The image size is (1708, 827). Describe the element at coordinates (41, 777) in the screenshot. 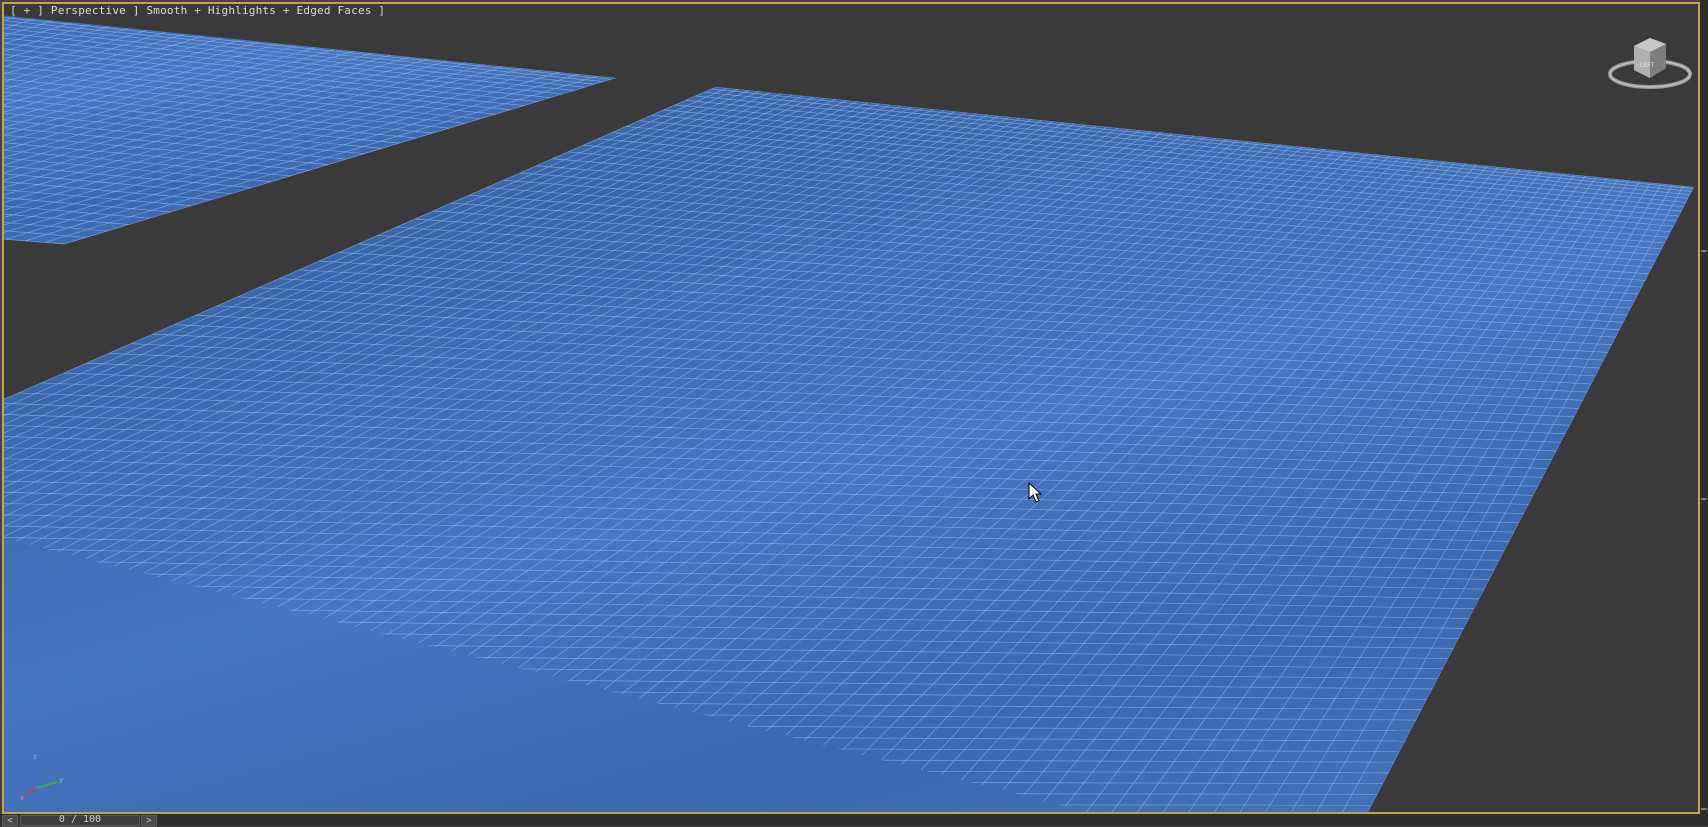

I see `axis-tripod-icon: z y x` at that location.